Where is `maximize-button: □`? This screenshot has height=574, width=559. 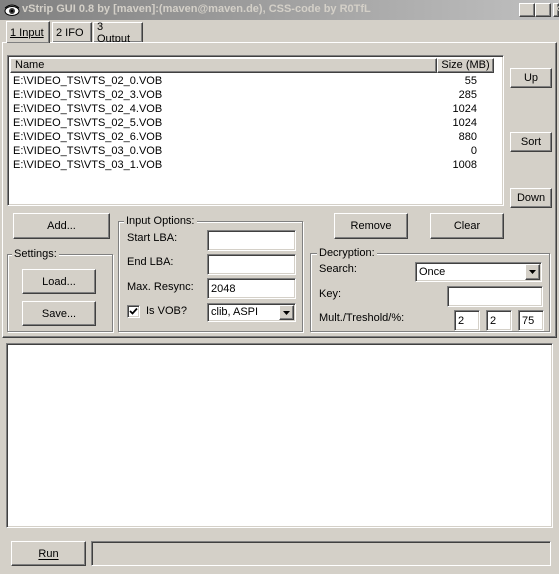 maximize-button: □ is located at coordinates (543, 10).